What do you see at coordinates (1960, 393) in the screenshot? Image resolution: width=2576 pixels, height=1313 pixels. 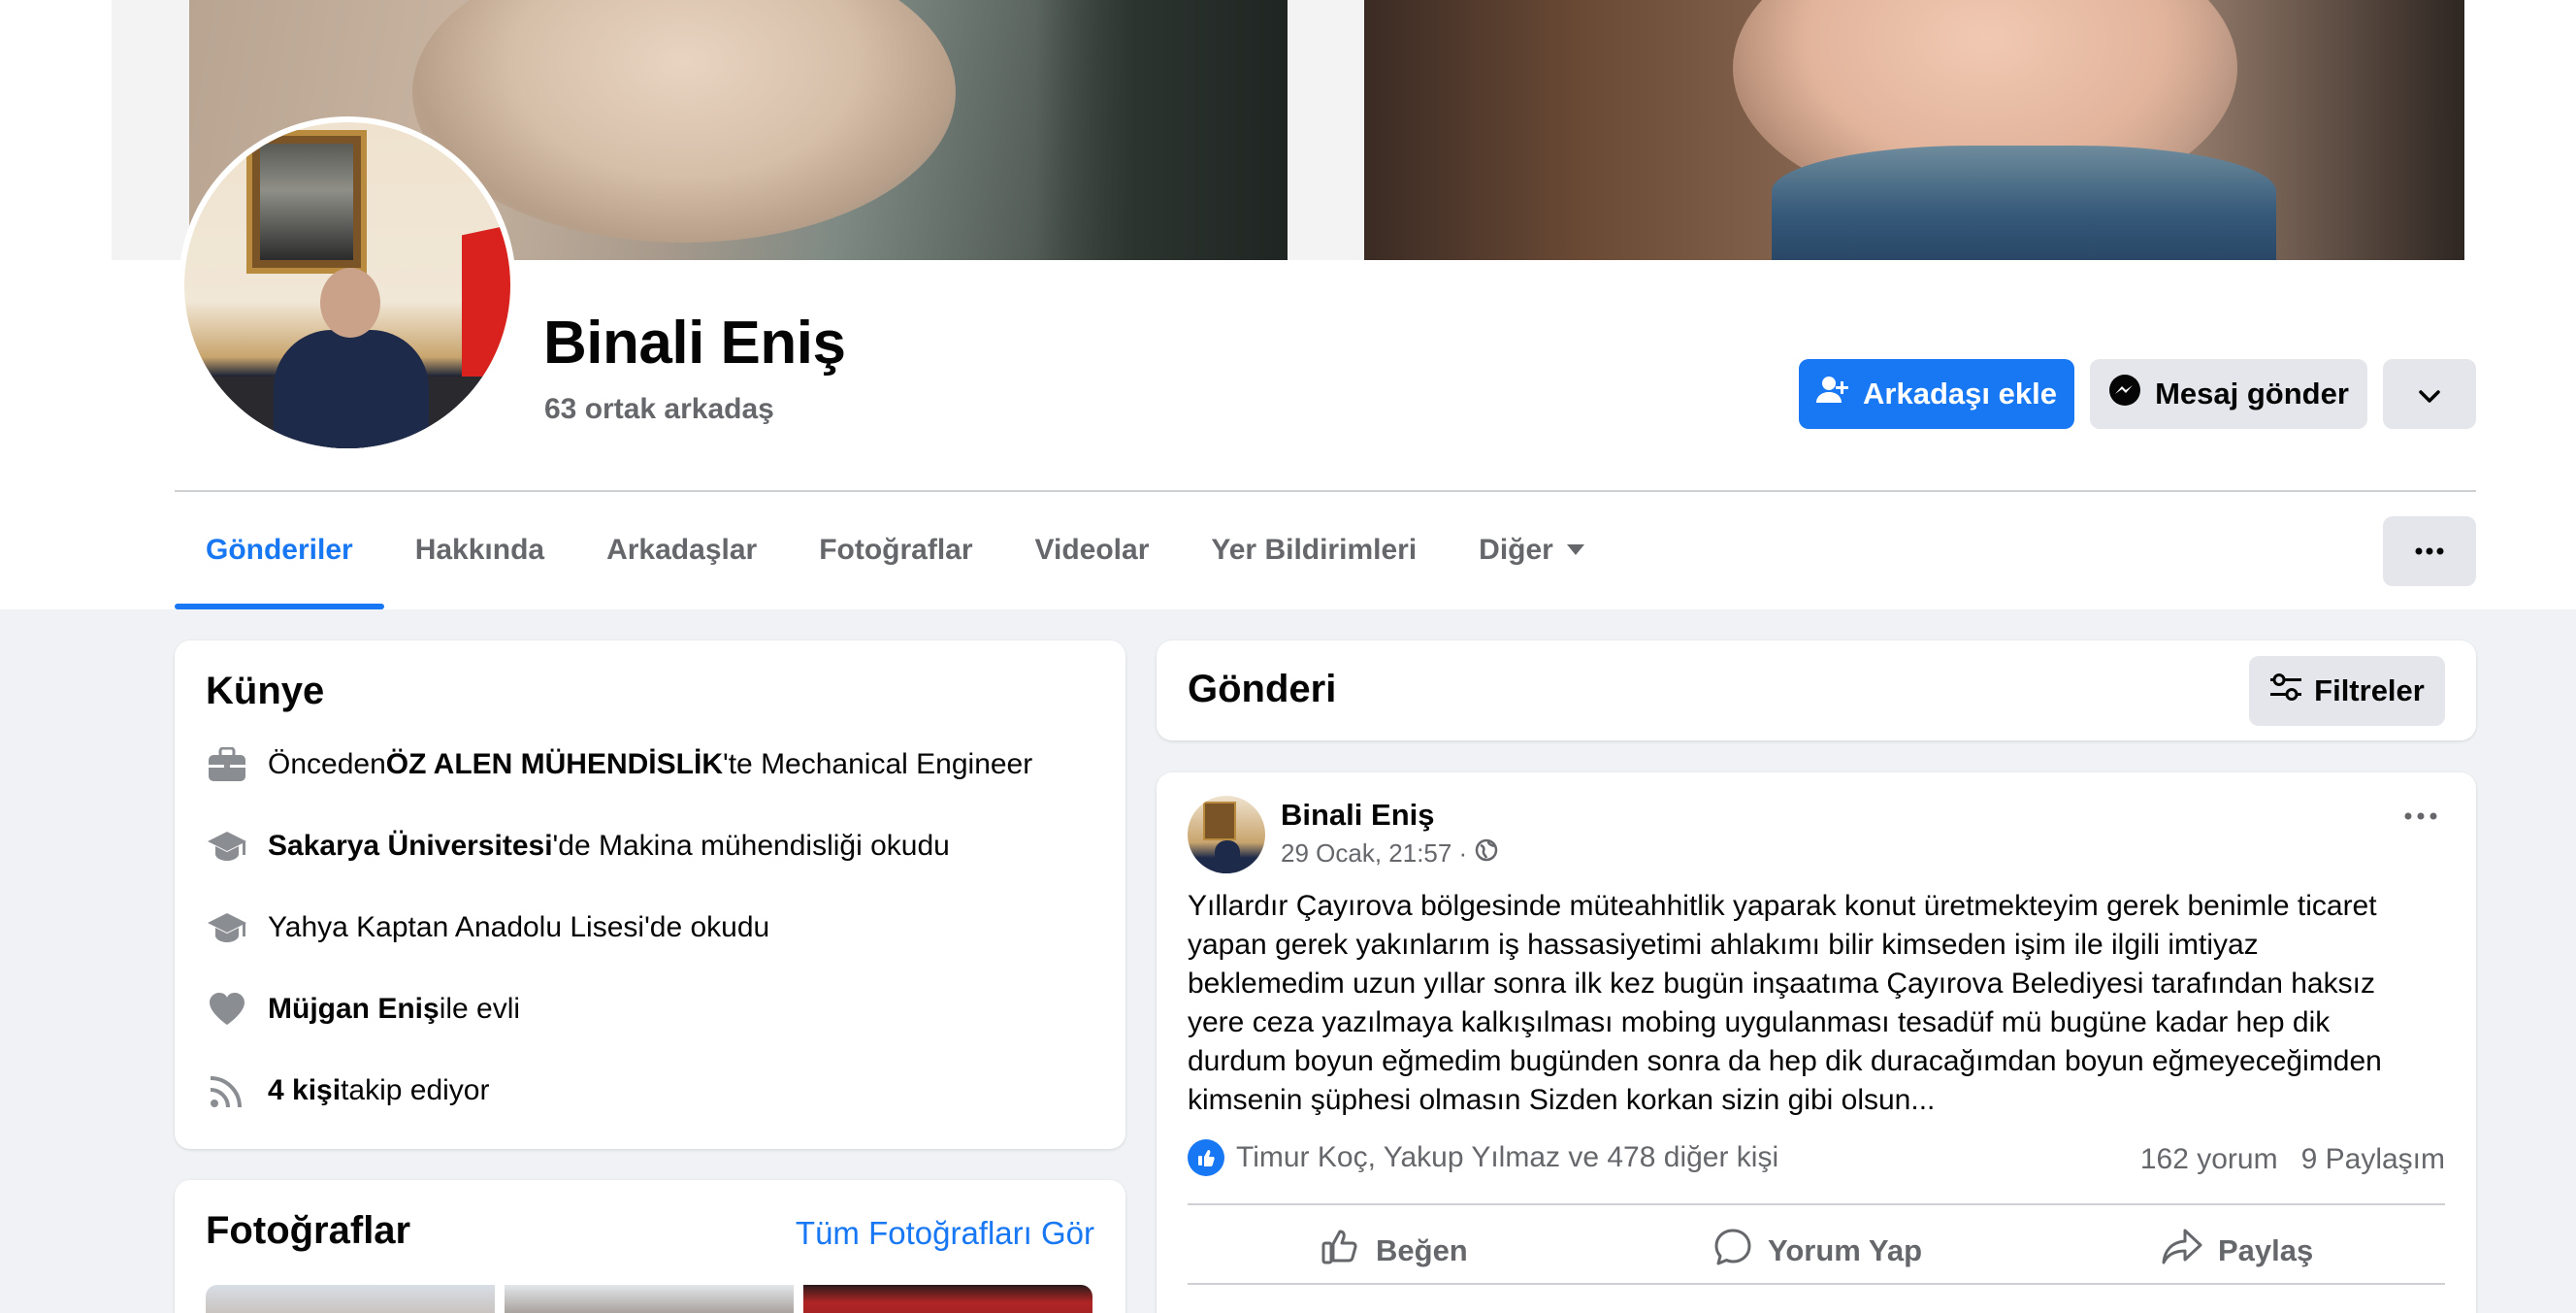 I see `add-friend-label: Arkadaşı ekle` at bounding box center [1960, 393].